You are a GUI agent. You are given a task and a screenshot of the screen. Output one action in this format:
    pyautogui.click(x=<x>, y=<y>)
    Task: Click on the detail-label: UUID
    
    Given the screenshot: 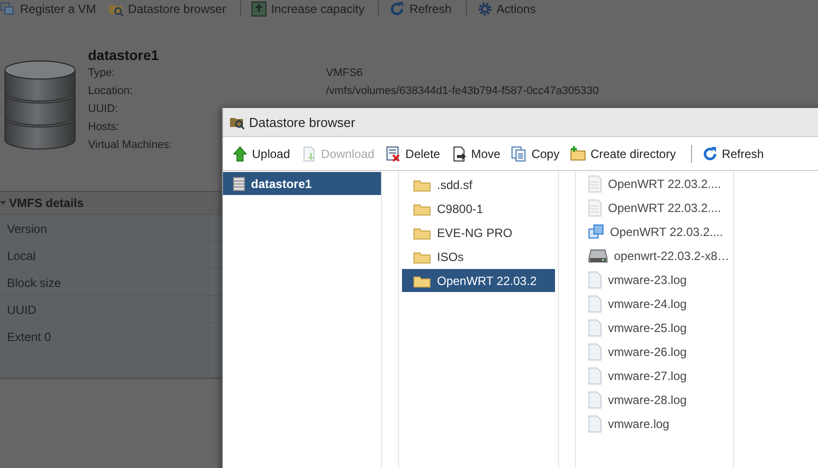 What is the action you would take?
    pyautogui.click(x=21, y=310)
    